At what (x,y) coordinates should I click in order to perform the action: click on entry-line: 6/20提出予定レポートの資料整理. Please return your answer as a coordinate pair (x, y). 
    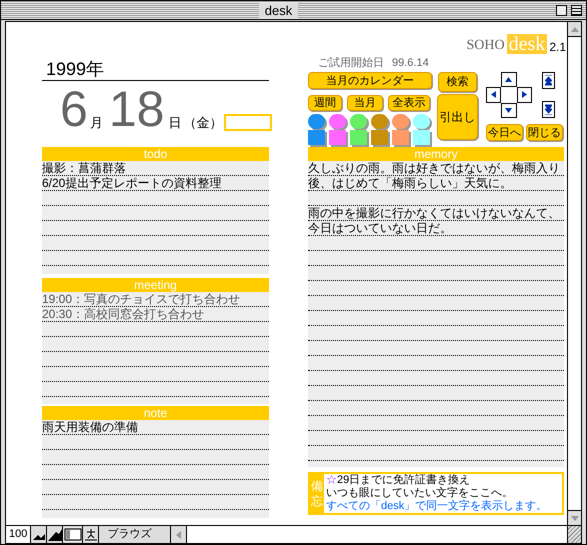
    Looking at the image, I should click on (155, 183).